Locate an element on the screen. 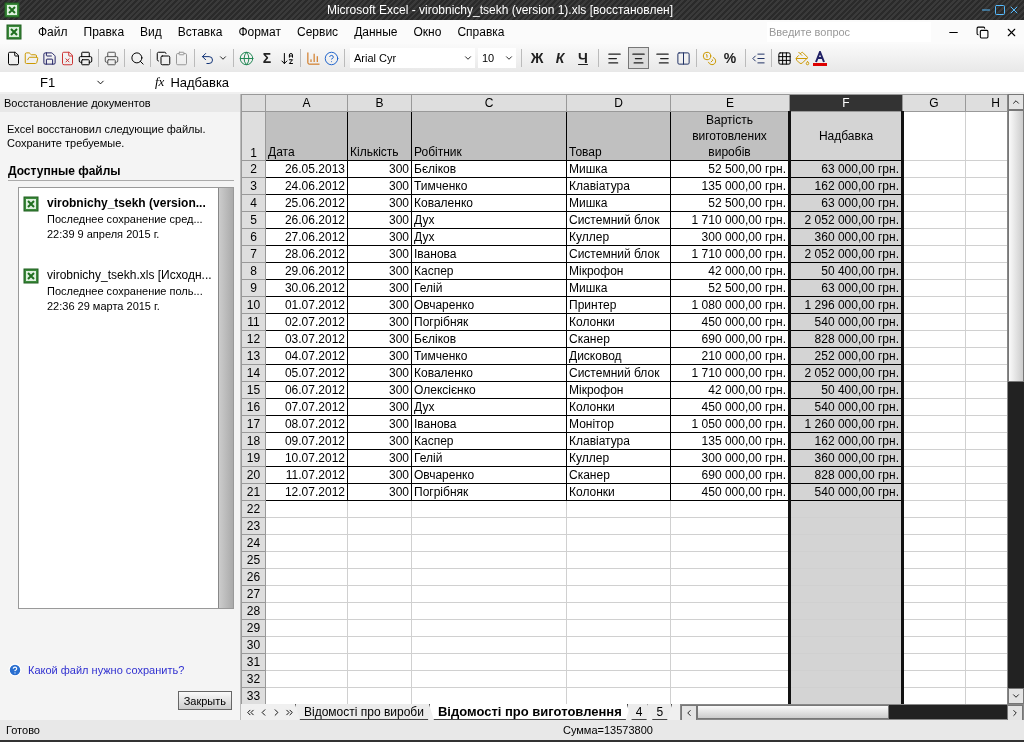 This screenshot has width=1024, height=742. file-time: 22:36 29 марта 2015 г. is located at coordinates (104, 306).